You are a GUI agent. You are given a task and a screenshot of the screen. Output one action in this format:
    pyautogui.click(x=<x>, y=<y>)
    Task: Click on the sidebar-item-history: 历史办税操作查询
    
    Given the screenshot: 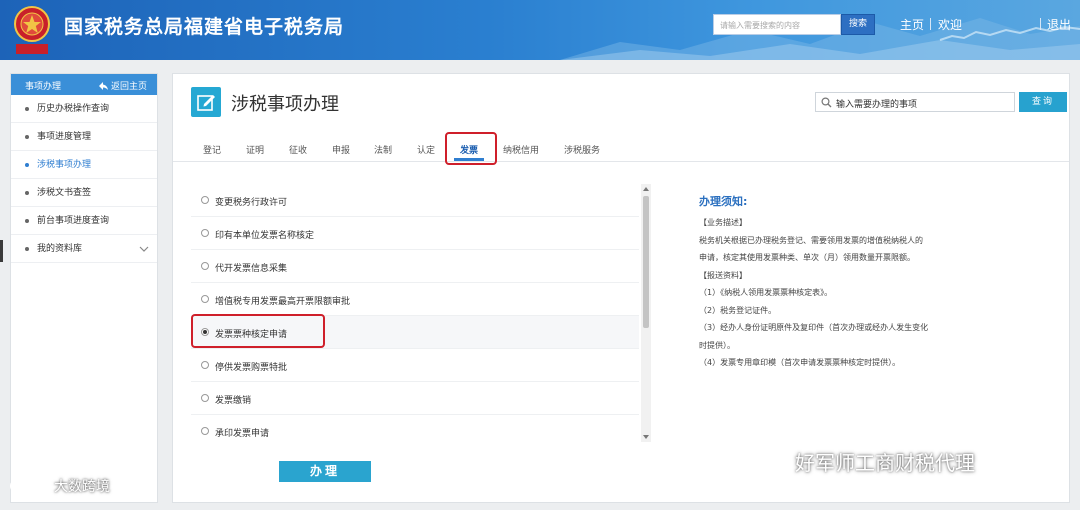 What is the action you would take?
    pyautogui.click(x=84, y=109)
    